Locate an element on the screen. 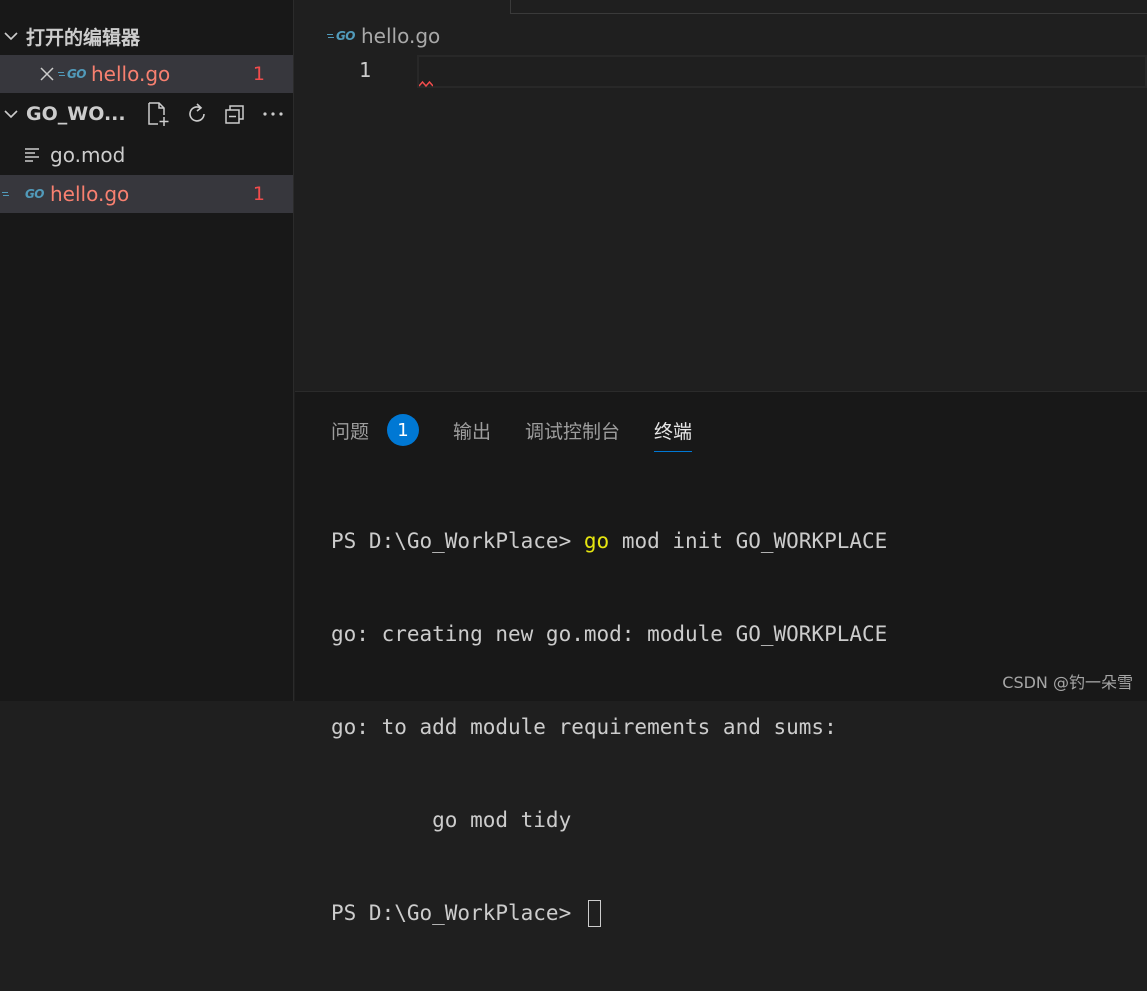  open-editors-header: 打开的编辑器 is located at coordinates (146, 36).